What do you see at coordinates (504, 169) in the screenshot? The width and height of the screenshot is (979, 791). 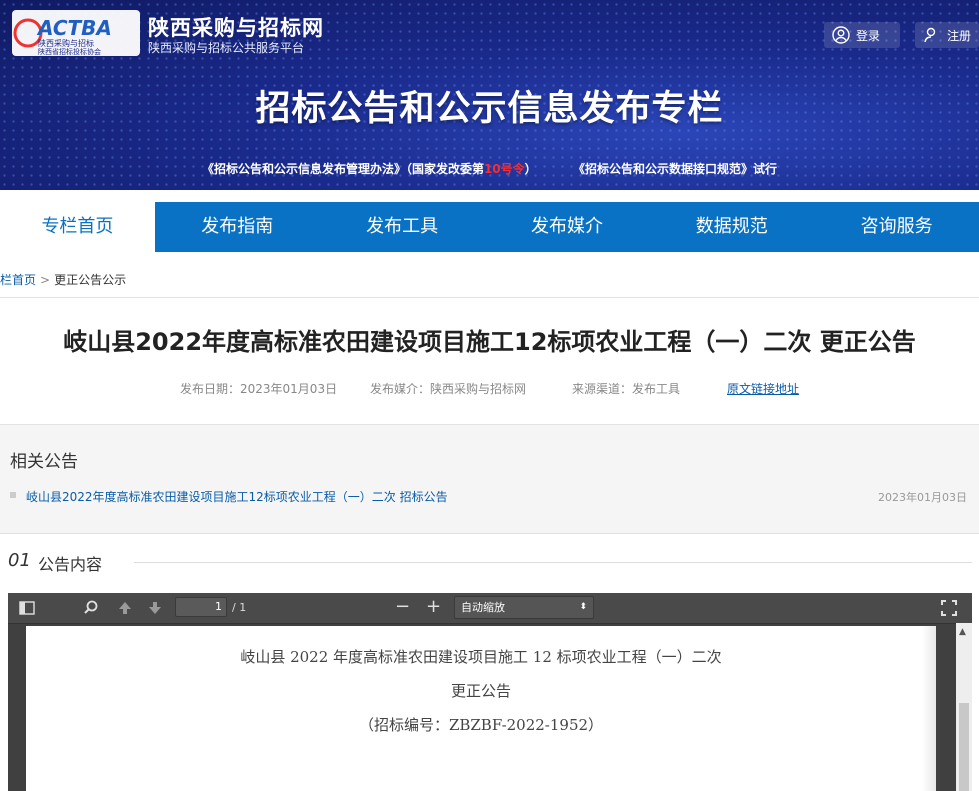 I see `regulation-number: 10号令` at bounding box center [504, 169].